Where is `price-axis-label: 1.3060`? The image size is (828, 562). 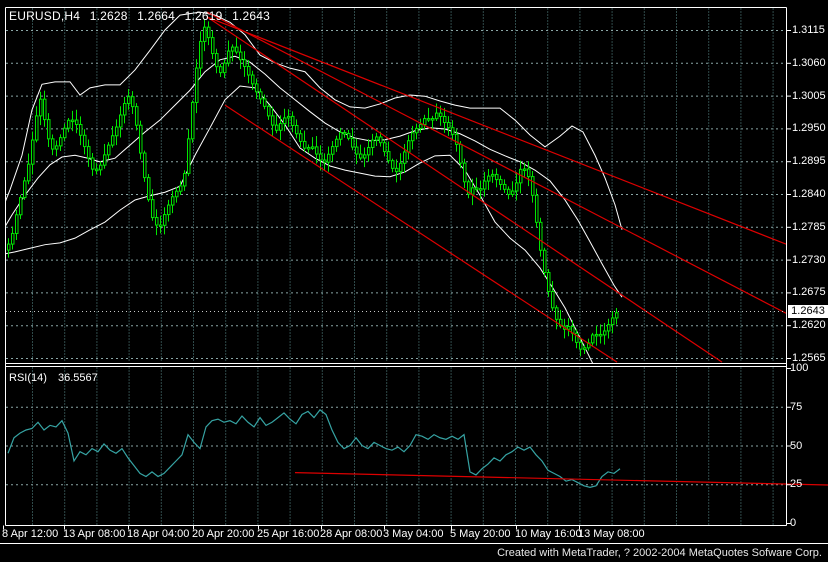
price-axis-label: 1.3060 is located at coordinates (809, 62).